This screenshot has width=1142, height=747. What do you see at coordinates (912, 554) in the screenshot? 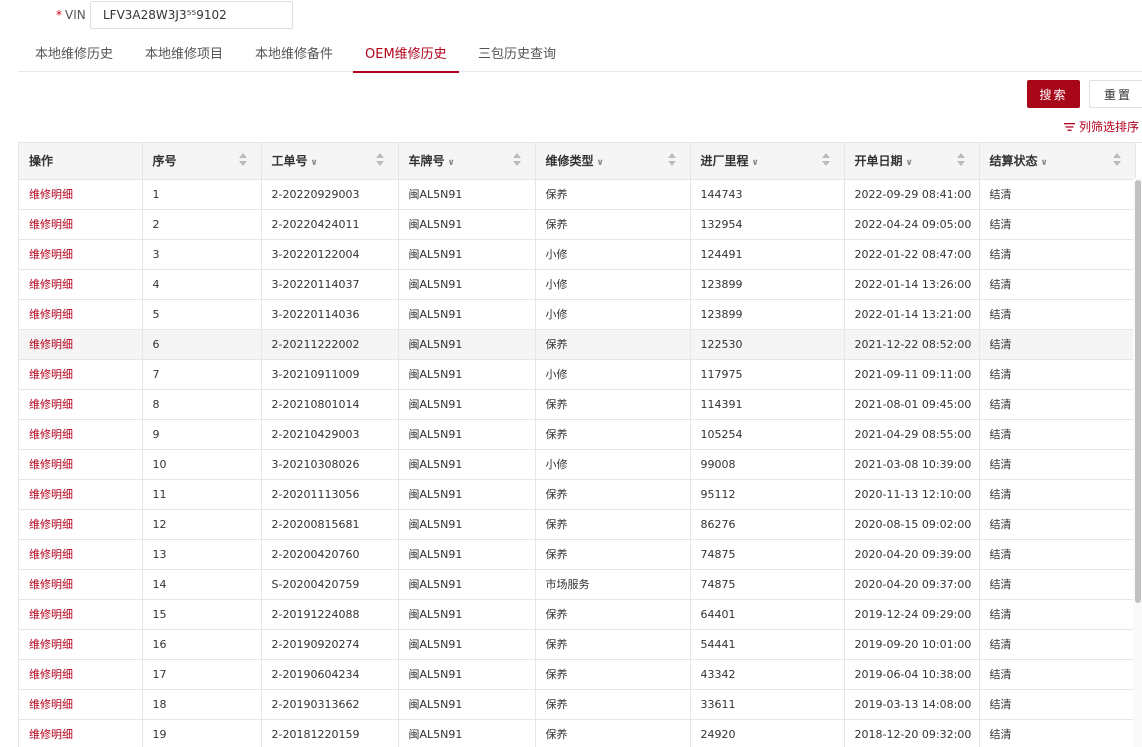
I see `table-cell: 2020-04-20 09:39:00` at bounding box center [912, 554].